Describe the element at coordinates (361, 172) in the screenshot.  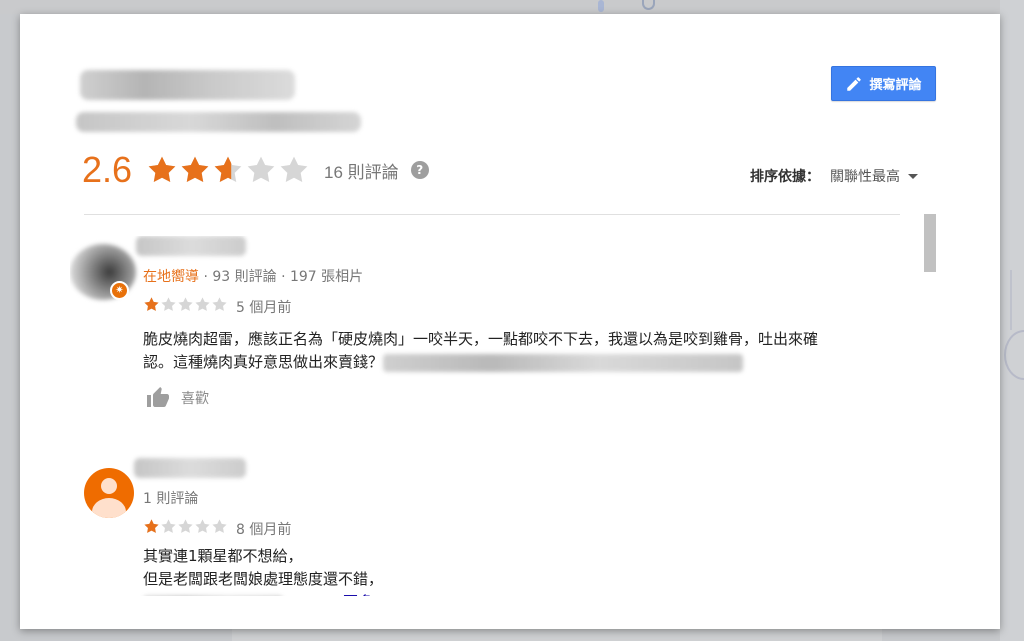
I see `review-count: 16 則評論` at that location.